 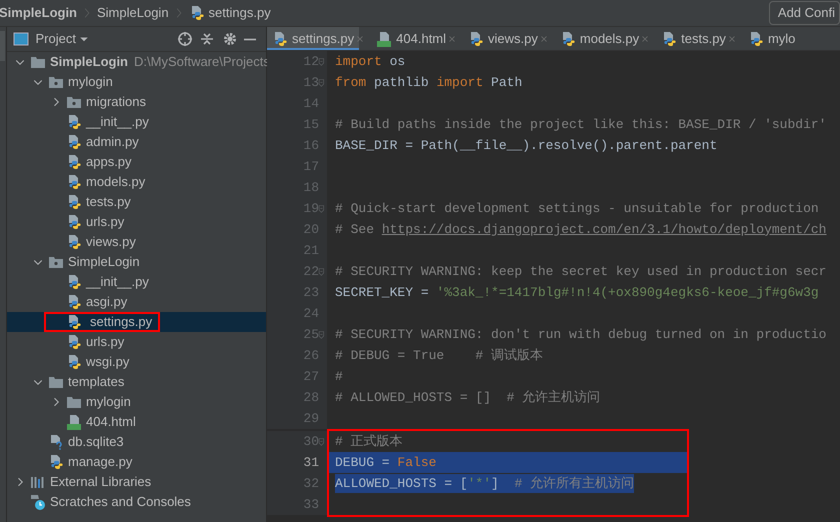 I want to click on tree-item: Scratches and Consoles, so click(x=136, y=502).